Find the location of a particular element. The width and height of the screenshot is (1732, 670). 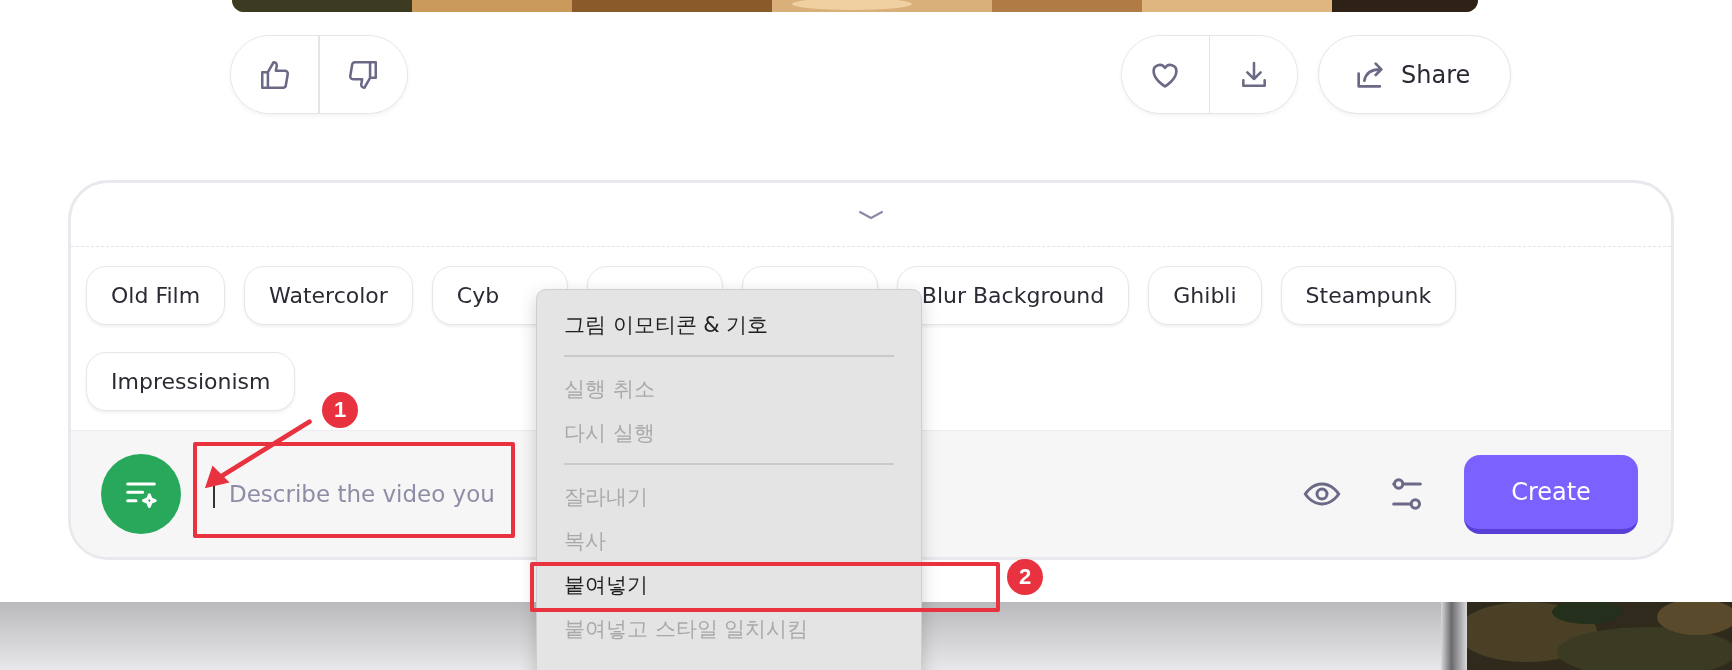

style-chip: Ghibli is located at coordinates (1205, 295).